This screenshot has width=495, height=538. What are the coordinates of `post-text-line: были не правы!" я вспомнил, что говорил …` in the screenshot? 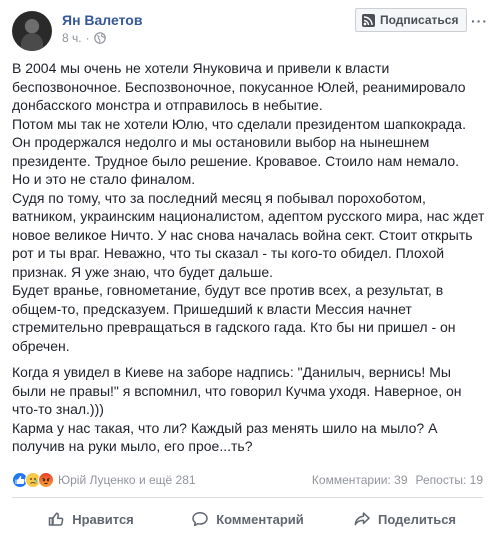 It's located at (237, 390).